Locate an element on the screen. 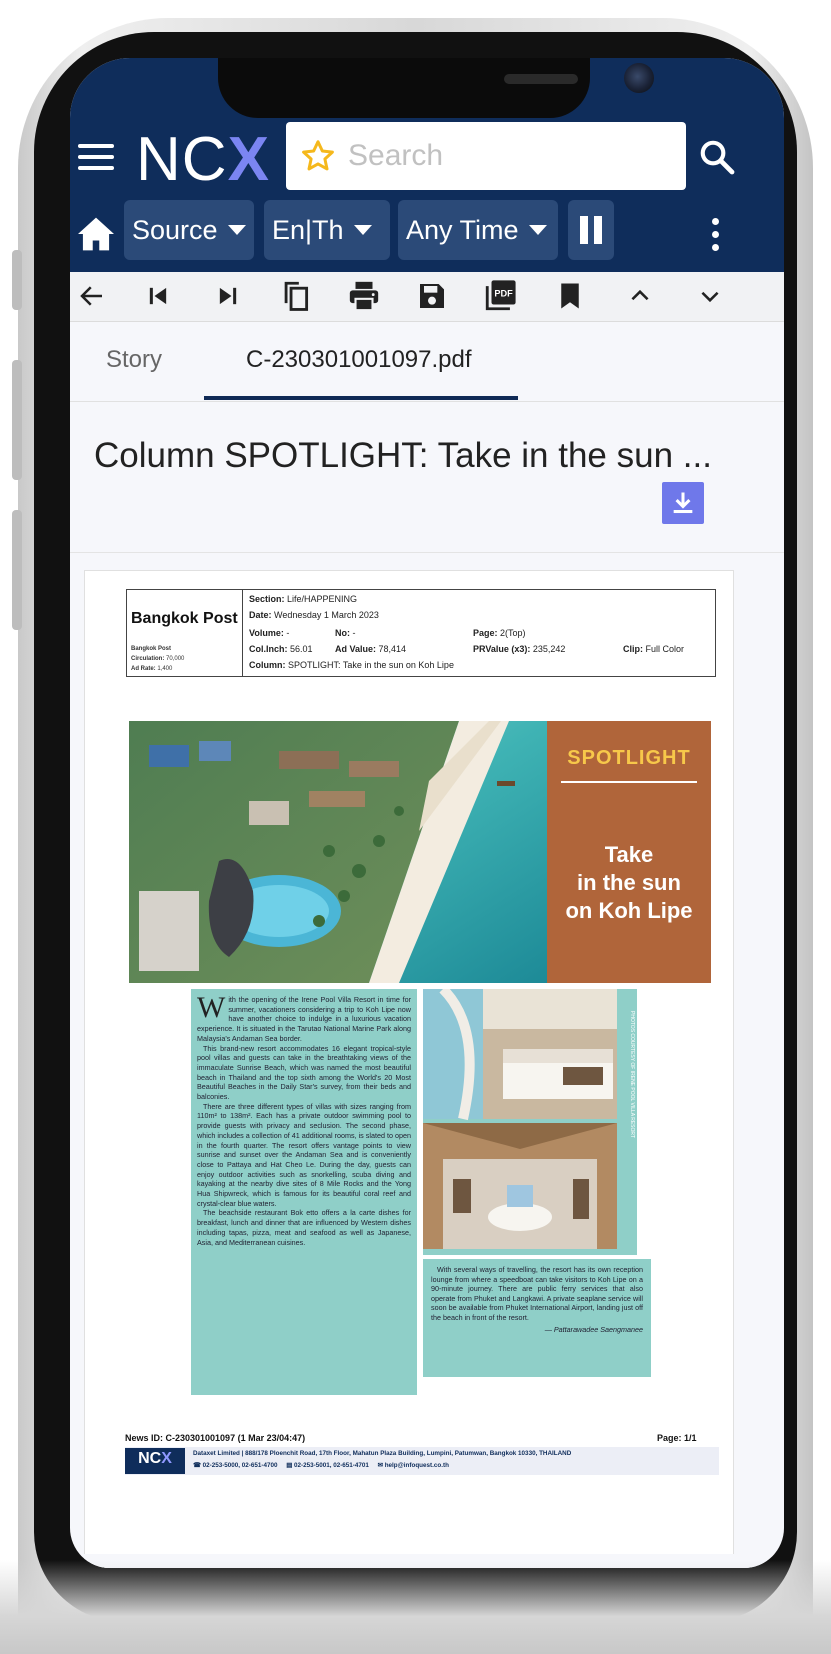  resort-photos is located at coordinates (530, 1120).